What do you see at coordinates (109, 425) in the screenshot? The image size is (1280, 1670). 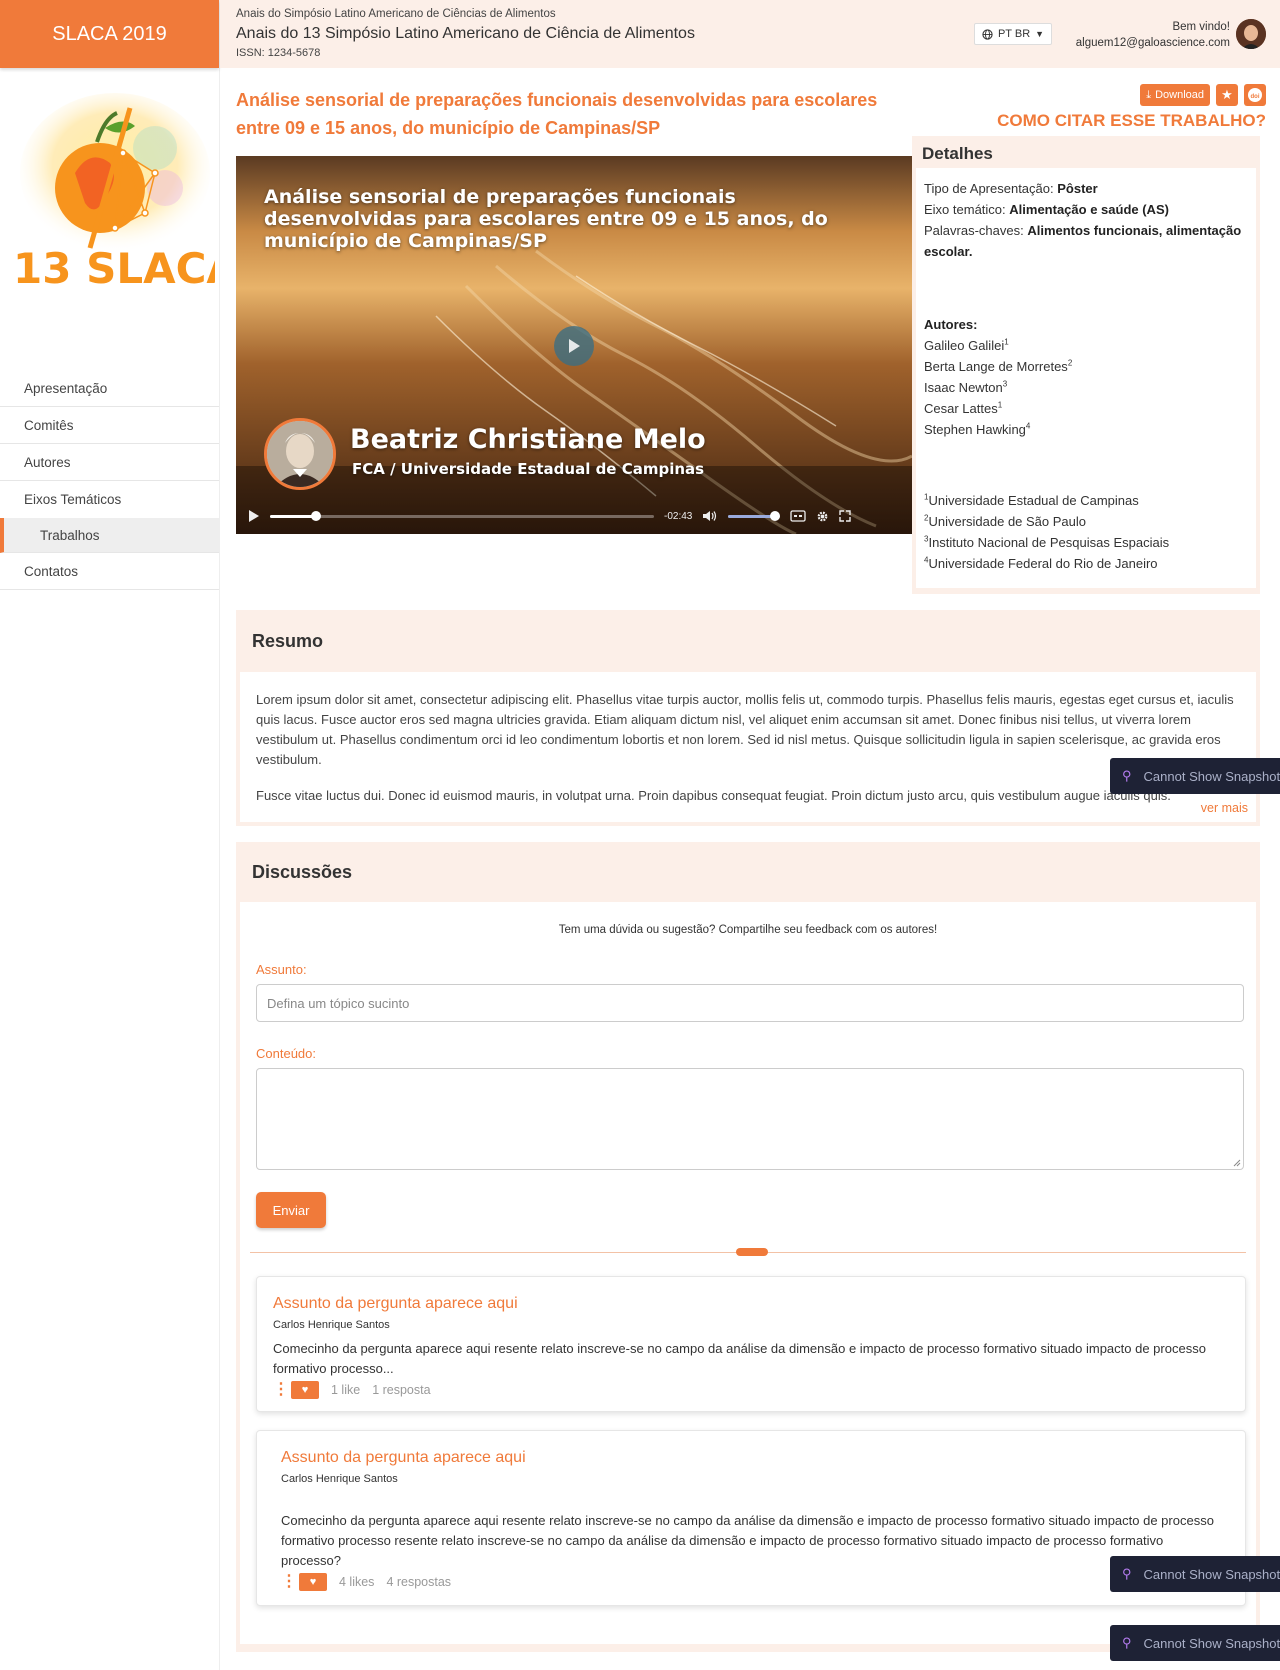 I see `sidebar-item-comites: Comitês` at bounding box center [109, 425].